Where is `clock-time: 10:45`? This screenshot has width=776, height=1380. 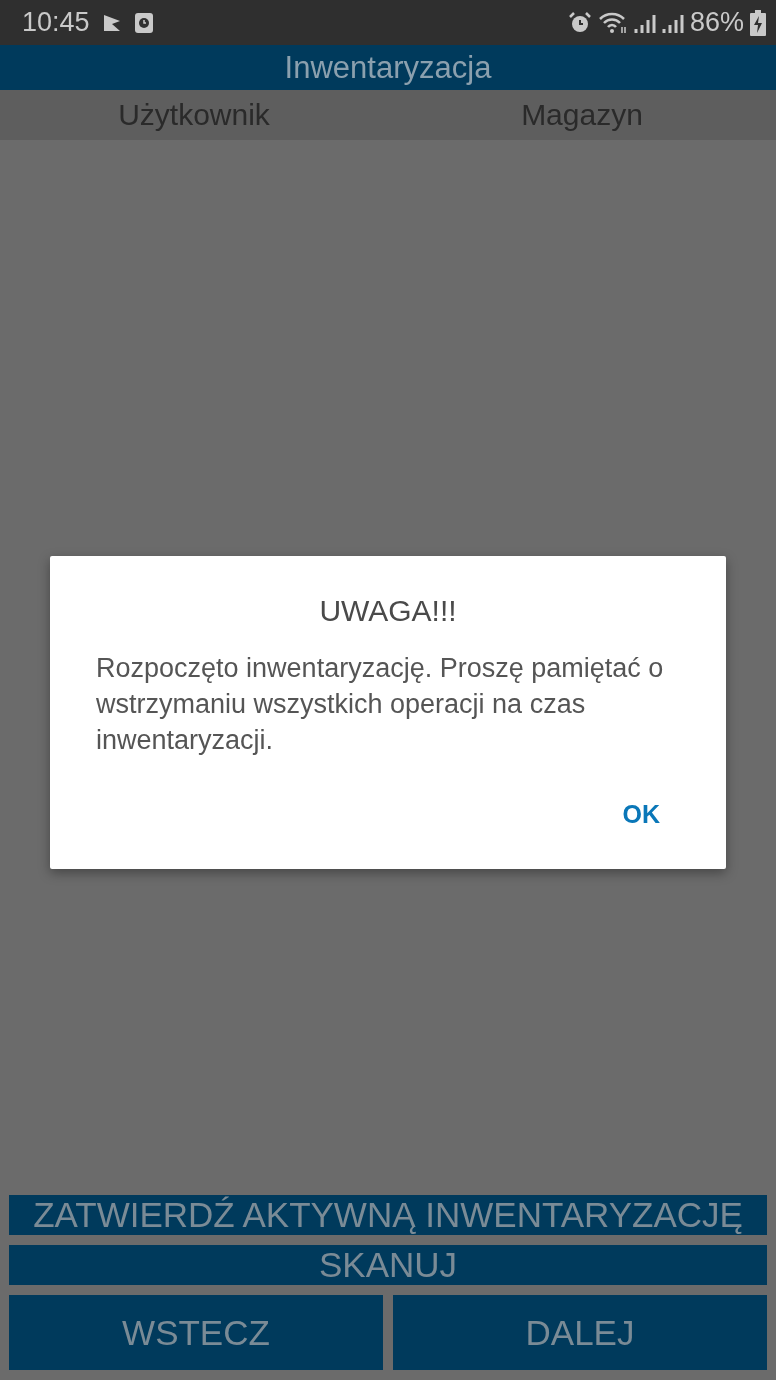
clock-time: 10:45 is located at coordinates (56, 22).